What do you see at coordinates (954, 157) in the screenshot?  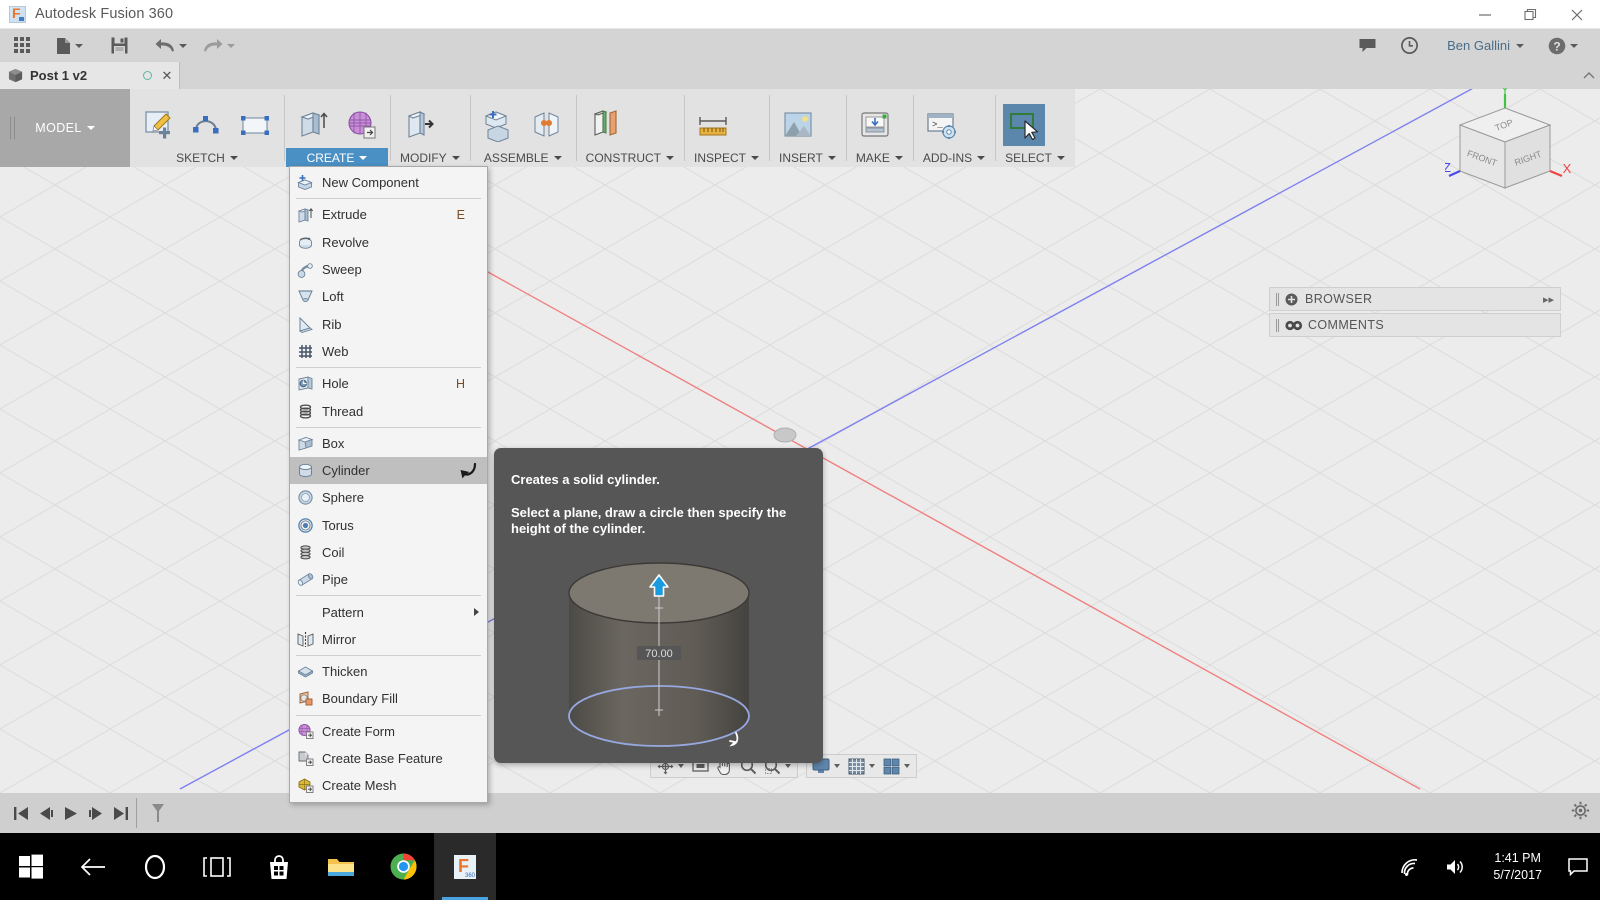 I see `ribbon-panel-title-addins: ADD-INS` at bounding box center [954, 157].